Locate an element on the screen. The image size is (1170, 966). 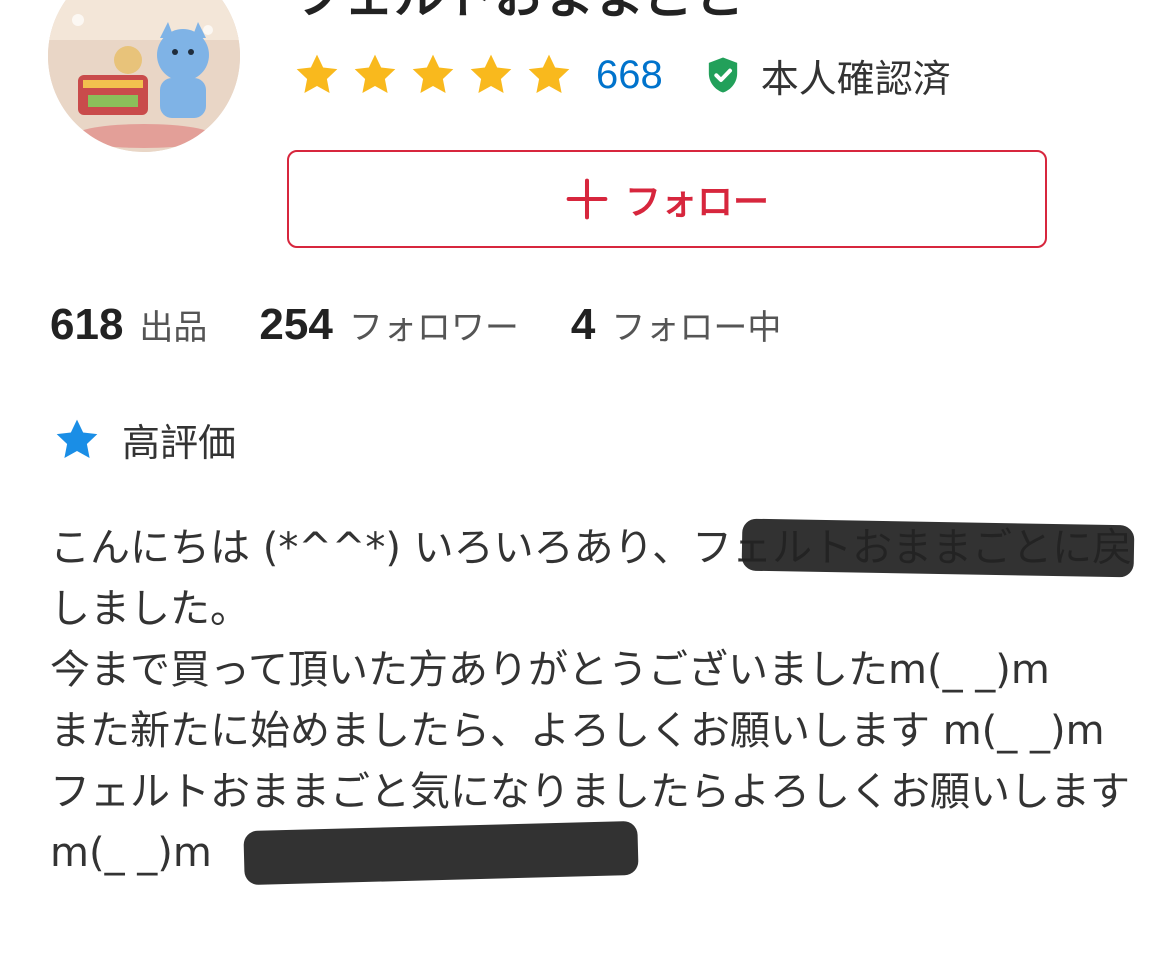
shop-avatar is located at coordinates (144, 76).